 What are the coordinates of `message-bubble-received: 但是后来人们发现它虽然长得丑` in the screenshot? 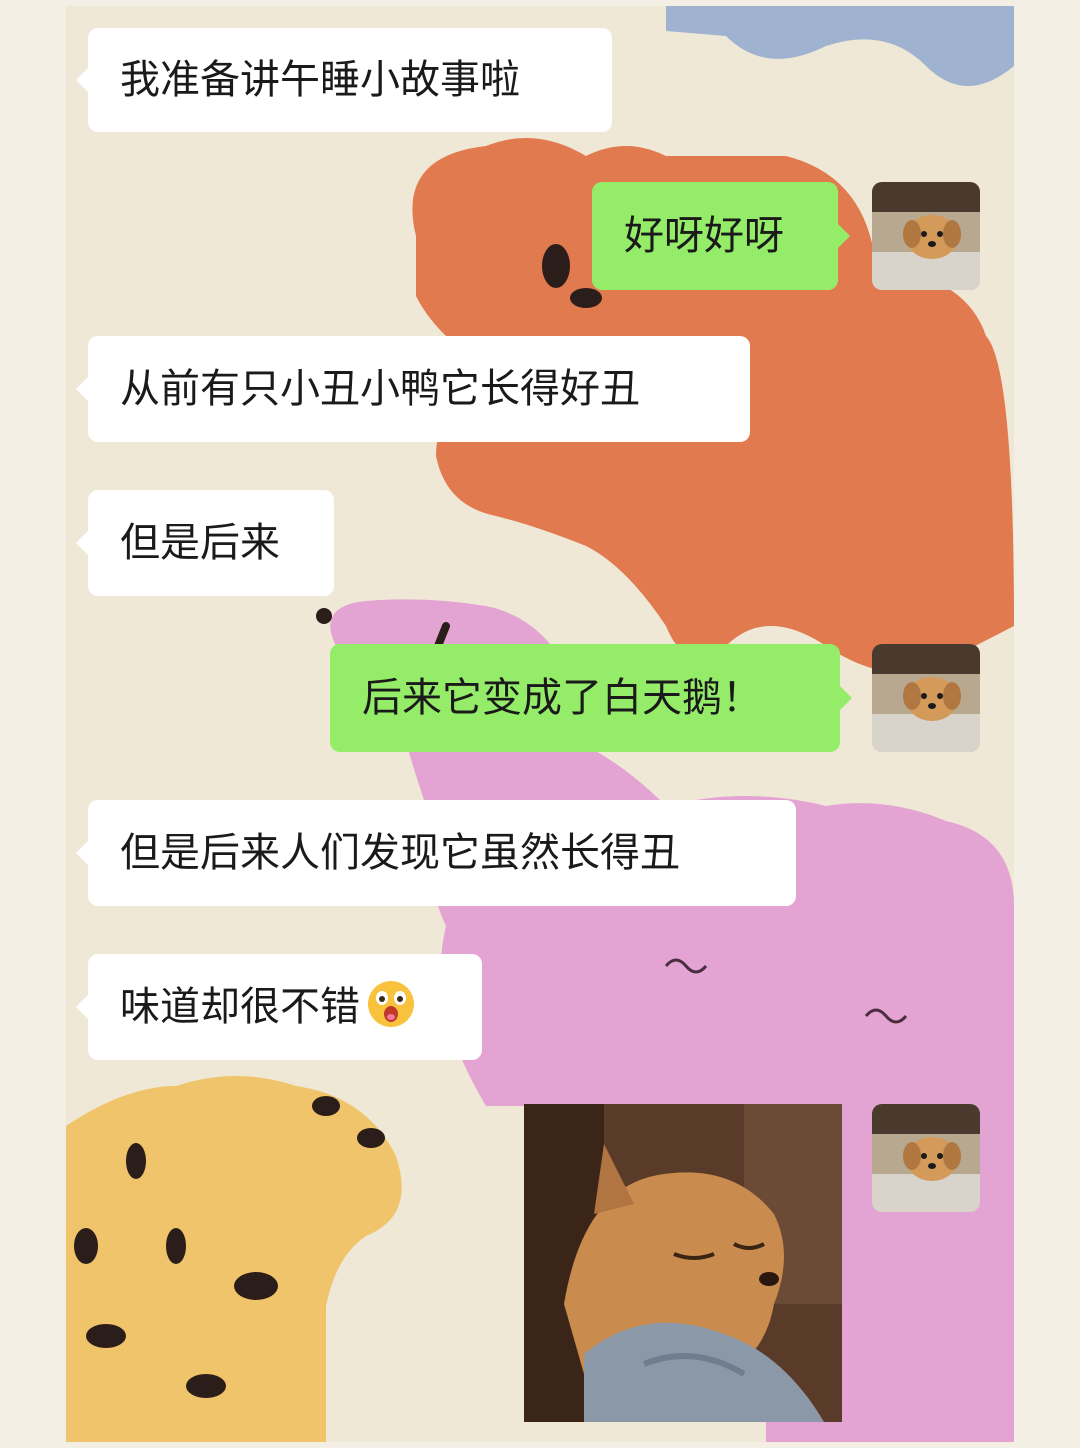 It's located at (436, 853).